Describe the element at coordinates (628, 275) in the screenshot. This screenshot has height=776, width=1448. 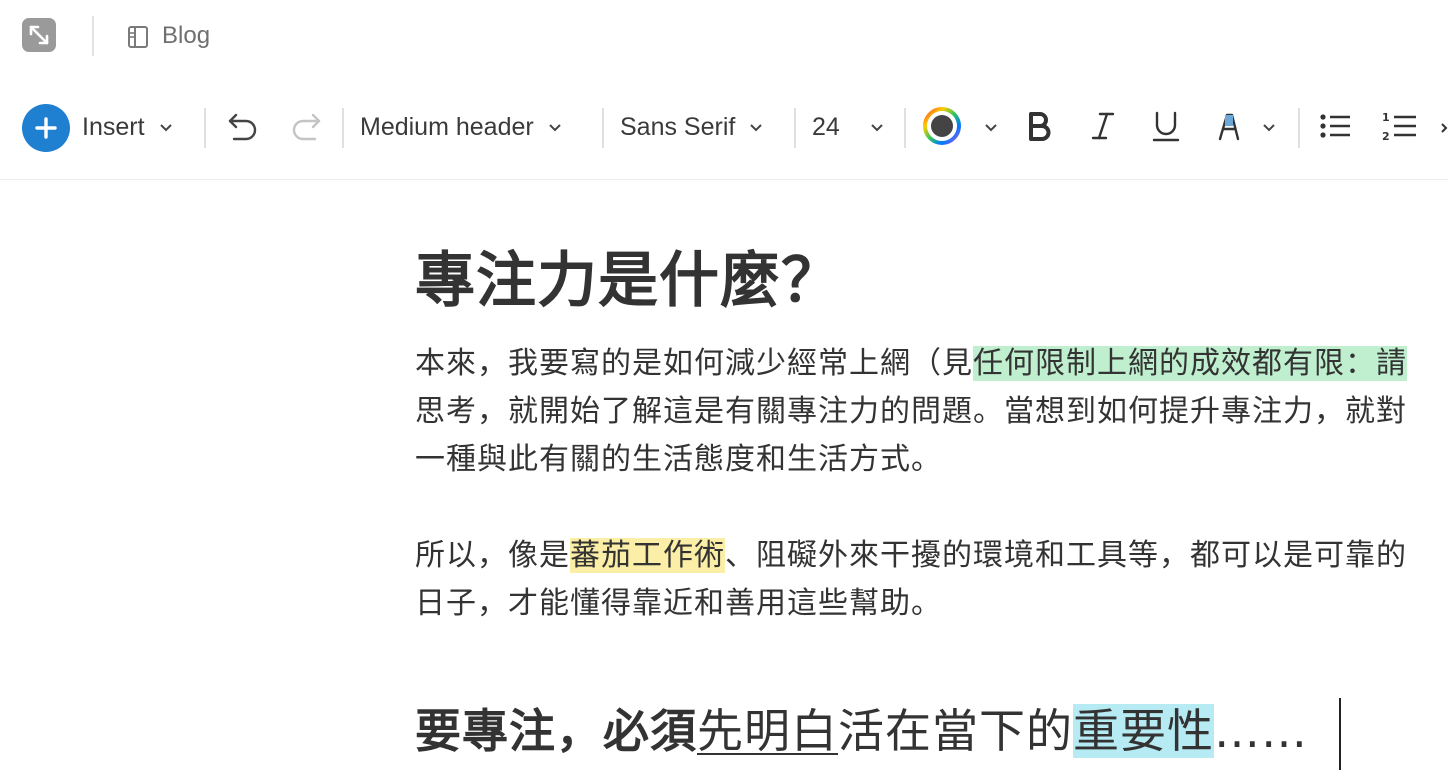
I see `heading-1: 專注力是什麼？` at that location.